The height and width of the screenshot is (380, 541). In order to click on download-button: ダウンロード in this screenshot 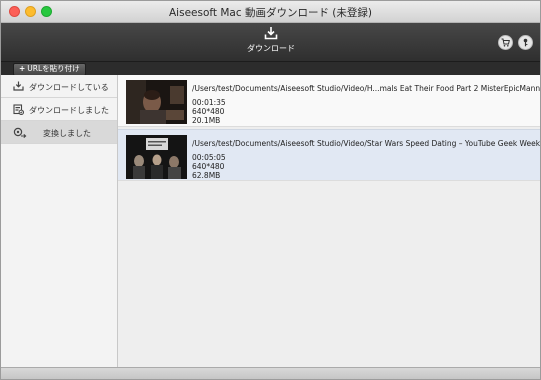, I will do `click(271, 42)`.